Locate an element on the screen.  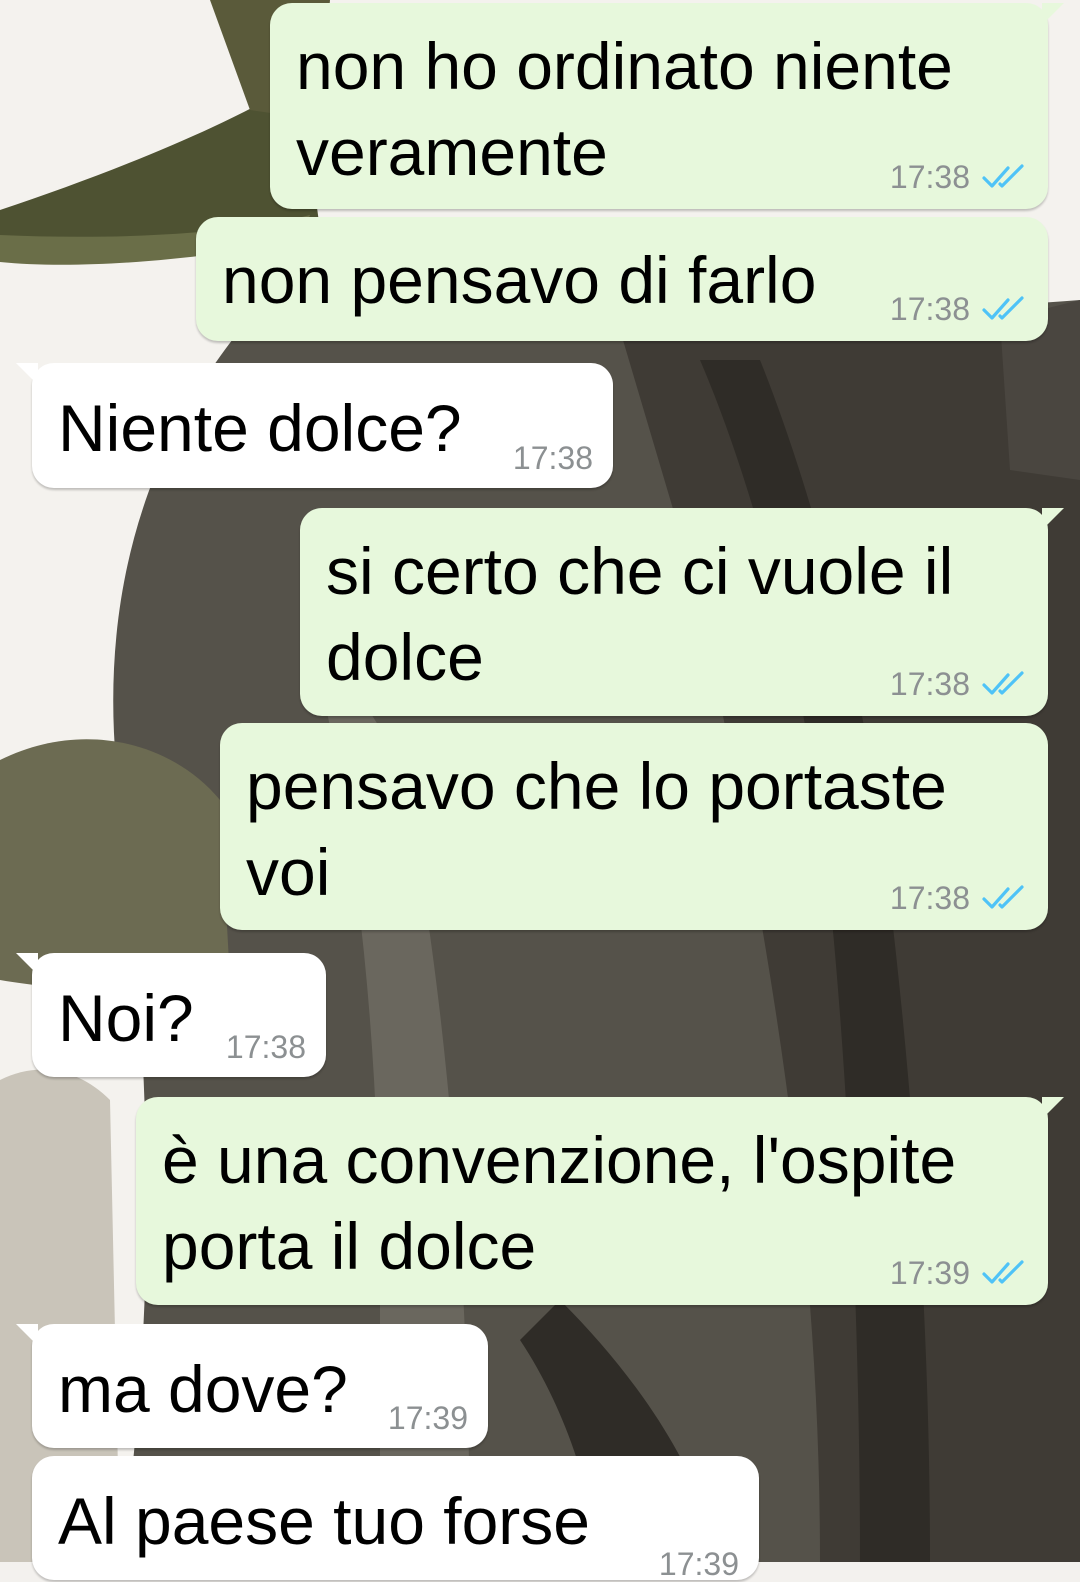
message-bubble-incoming: Al paese tuo forse 17:39 is located at coordinates (395, 1519).